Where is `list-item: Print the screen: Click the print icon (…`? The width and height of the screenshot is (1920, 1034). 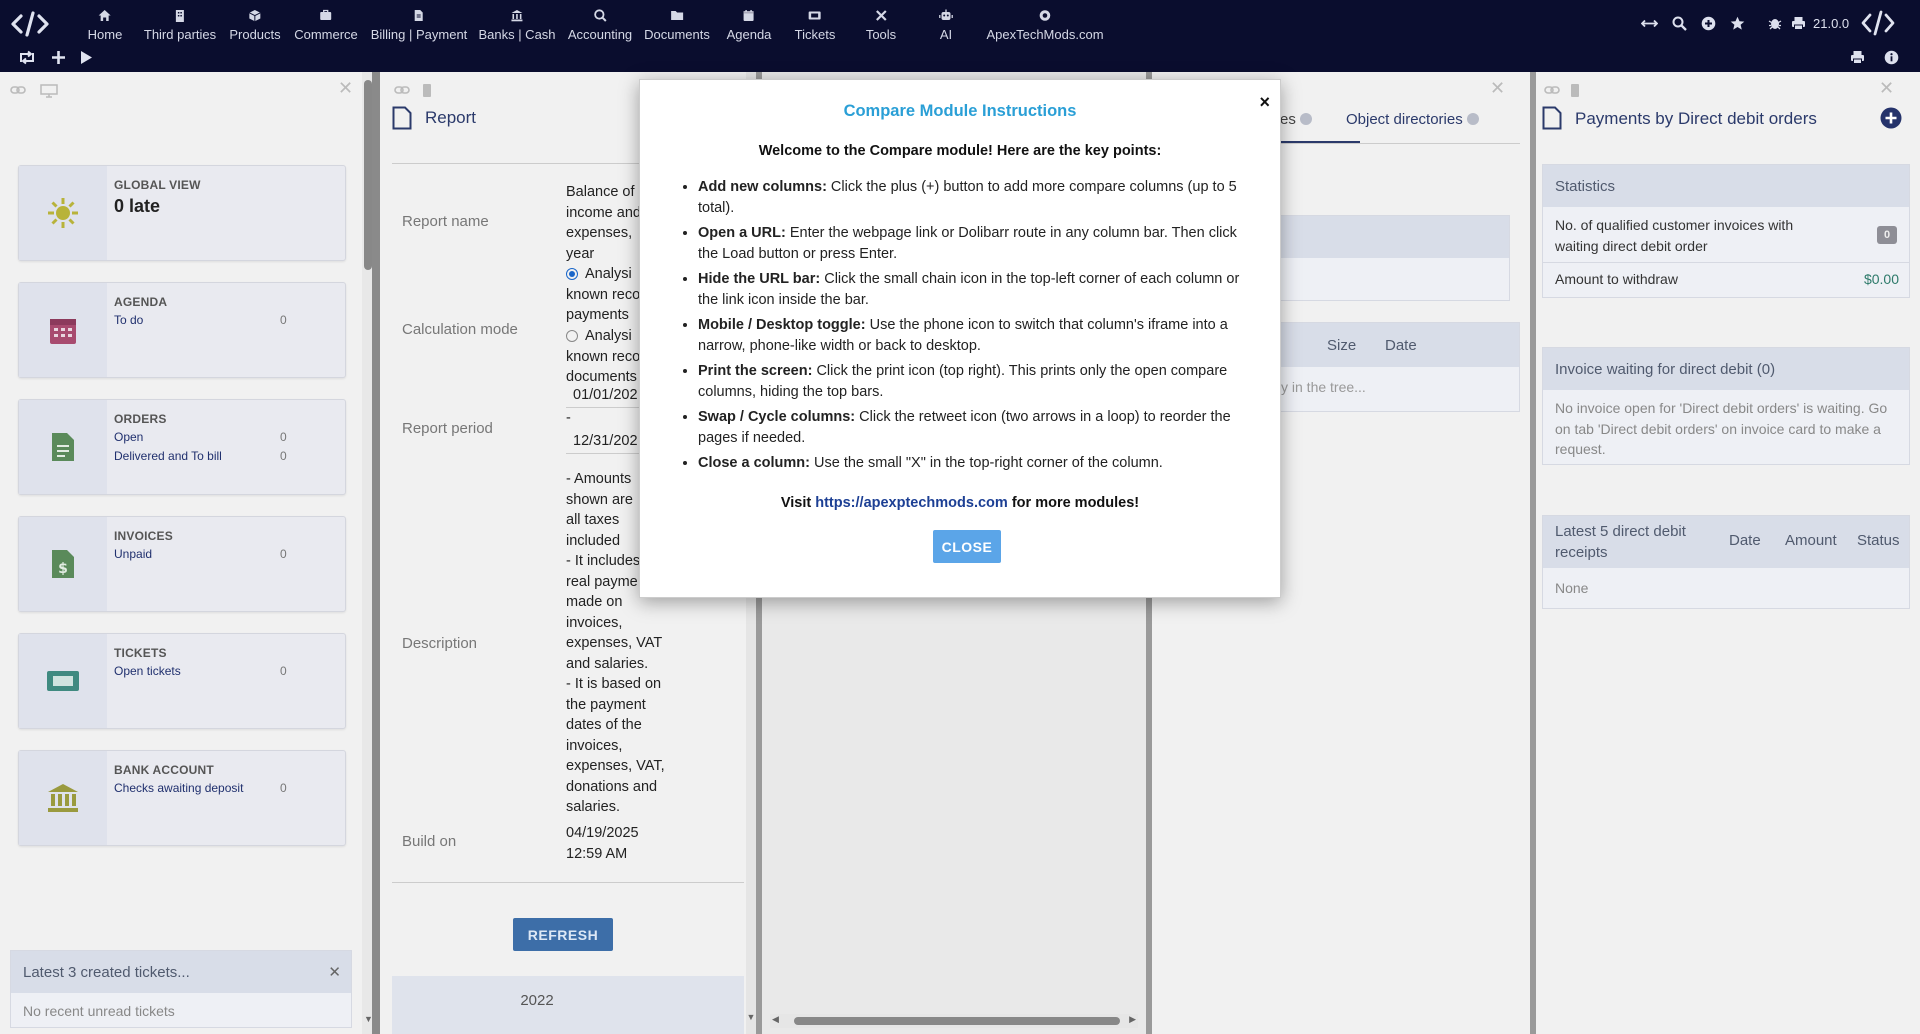 list-item: Print the screen: Click the print icon (… is located at coordinates (978, 381).